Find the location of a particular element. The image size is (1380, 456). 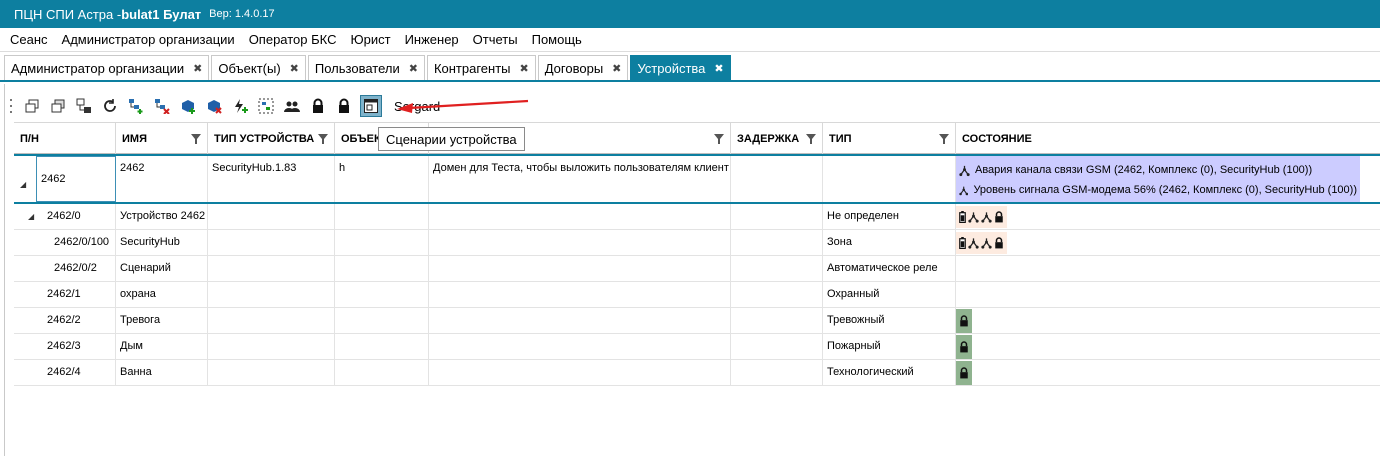

menu-reports: Отчеты is located at coordinates (495, 39).